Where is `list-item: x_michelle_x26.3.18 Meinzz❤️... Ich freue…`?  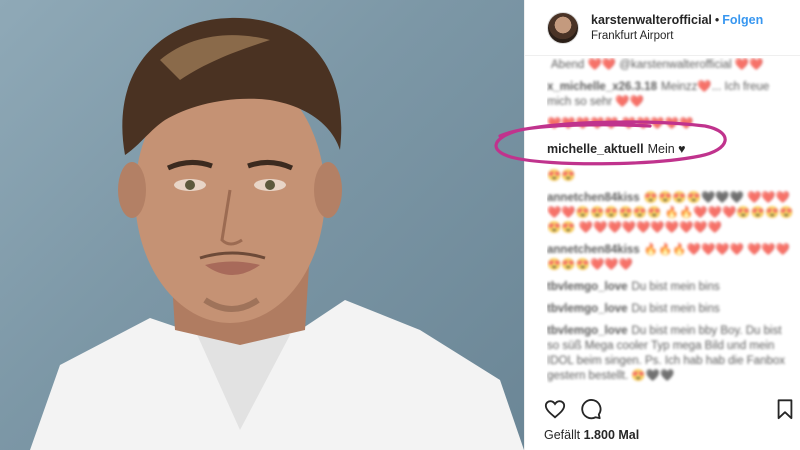 list-item: x_michelle_x26.3.18 Meinzz❤️... Ich freue… is located at coordinates (671, 95).